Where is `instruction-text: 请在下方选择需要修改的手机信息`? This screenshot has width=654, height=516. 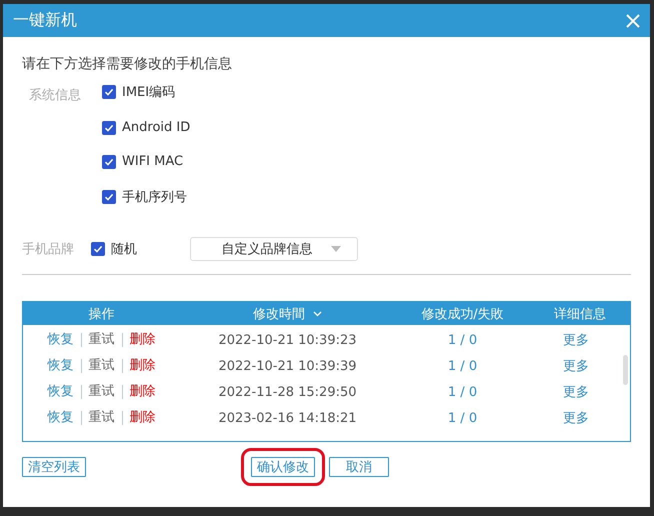
instruction-text: 请在下方选择需要修改的手机信息 is located at coordinates (127, 64).